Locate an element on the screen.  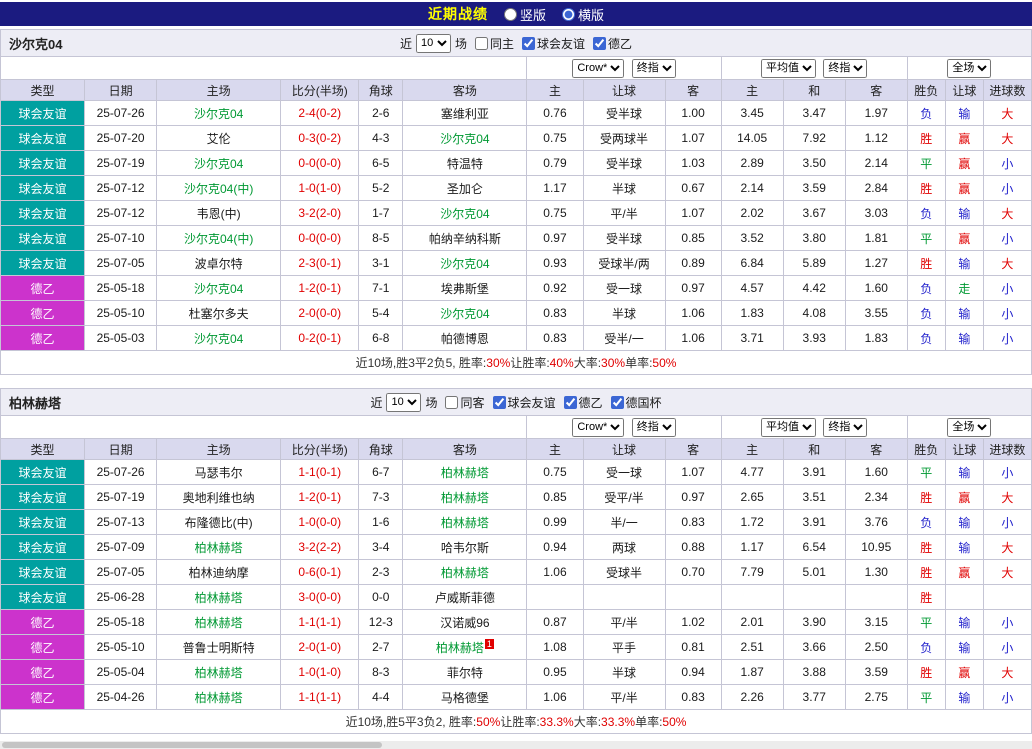
away-team-cell: 圣加仑 is located at coordinates (465, 188).